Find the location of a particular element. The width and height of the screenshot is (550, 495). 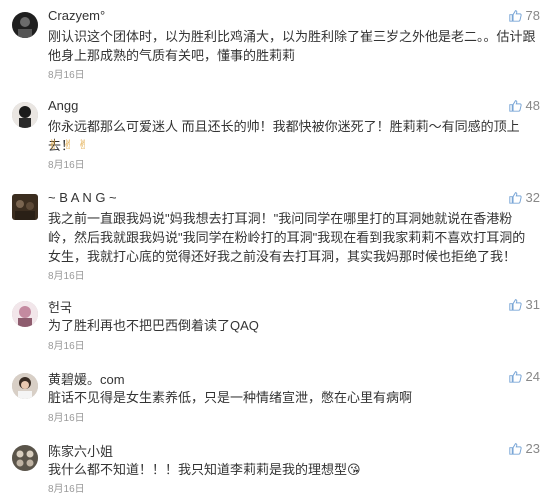

like-count: 48 is located at coordinates (532, 105).